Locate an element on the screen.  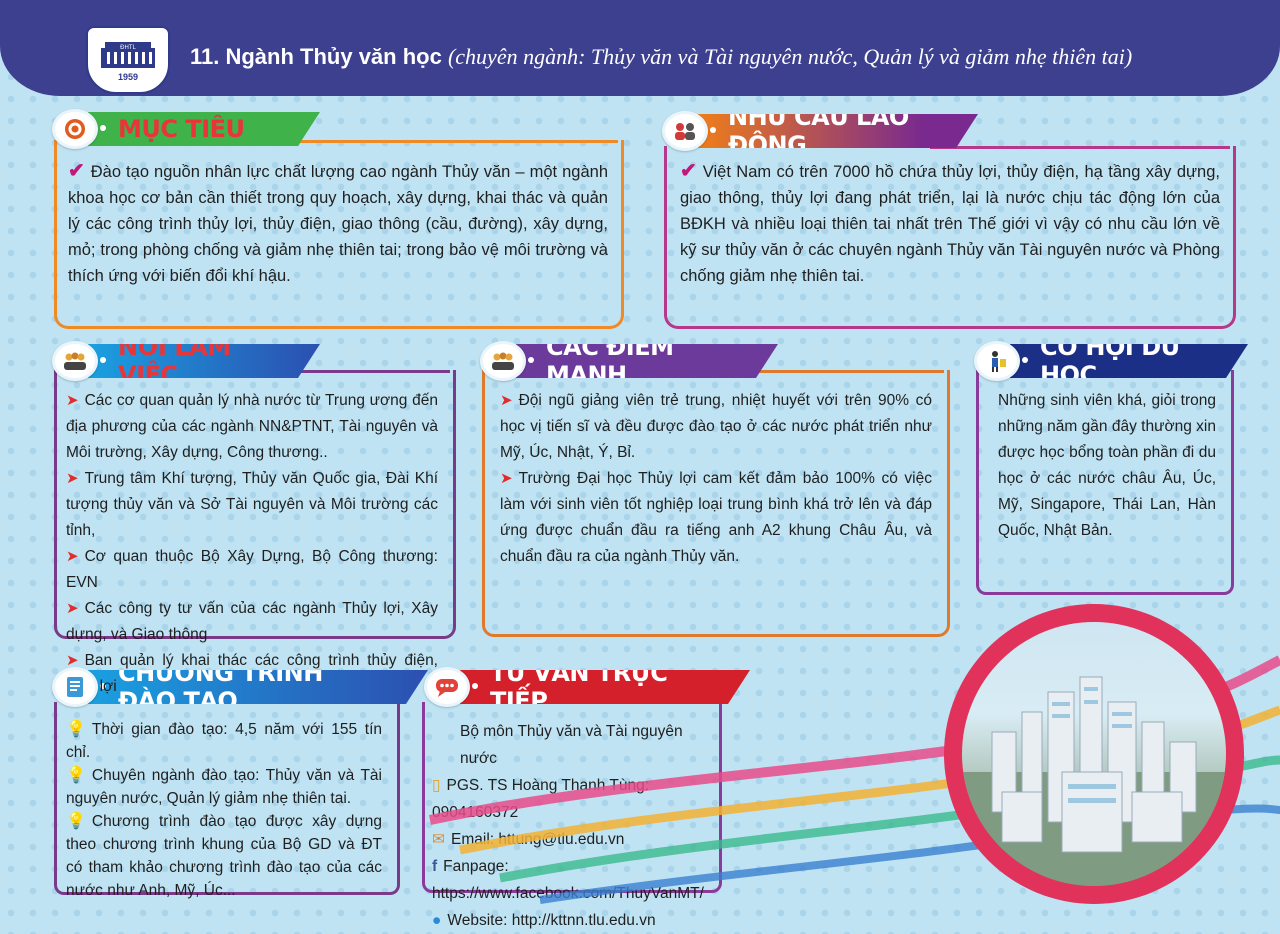
muc-tieu-title: MỤC TIÊU is located at coordinates (204, 129).